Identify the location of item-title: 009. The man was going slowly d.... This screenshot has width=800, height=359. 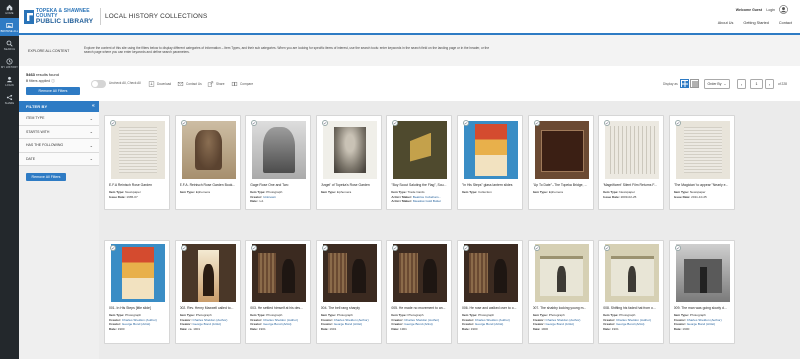
(703, 308).